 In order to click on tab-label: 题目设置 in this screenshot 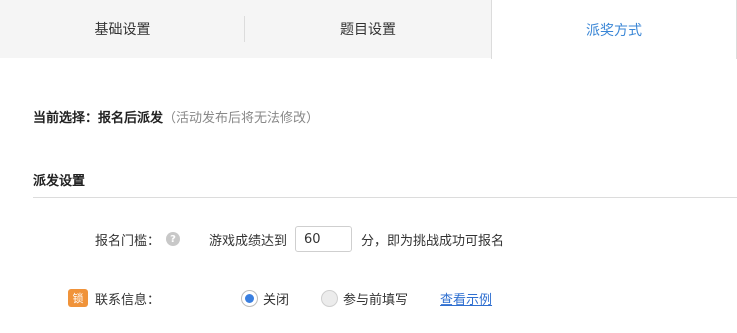, I will do `click(368, 30)`.